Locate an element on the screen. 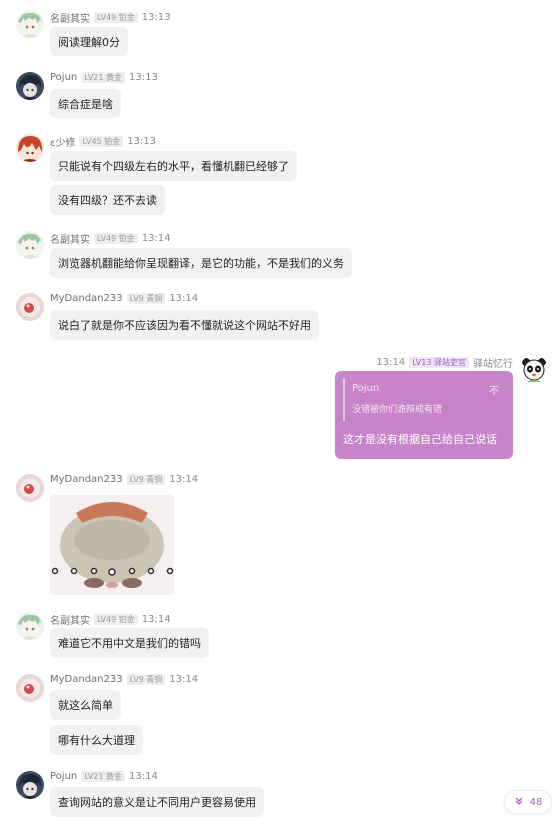  username: ε少修 is located at coordinates (62, 141).